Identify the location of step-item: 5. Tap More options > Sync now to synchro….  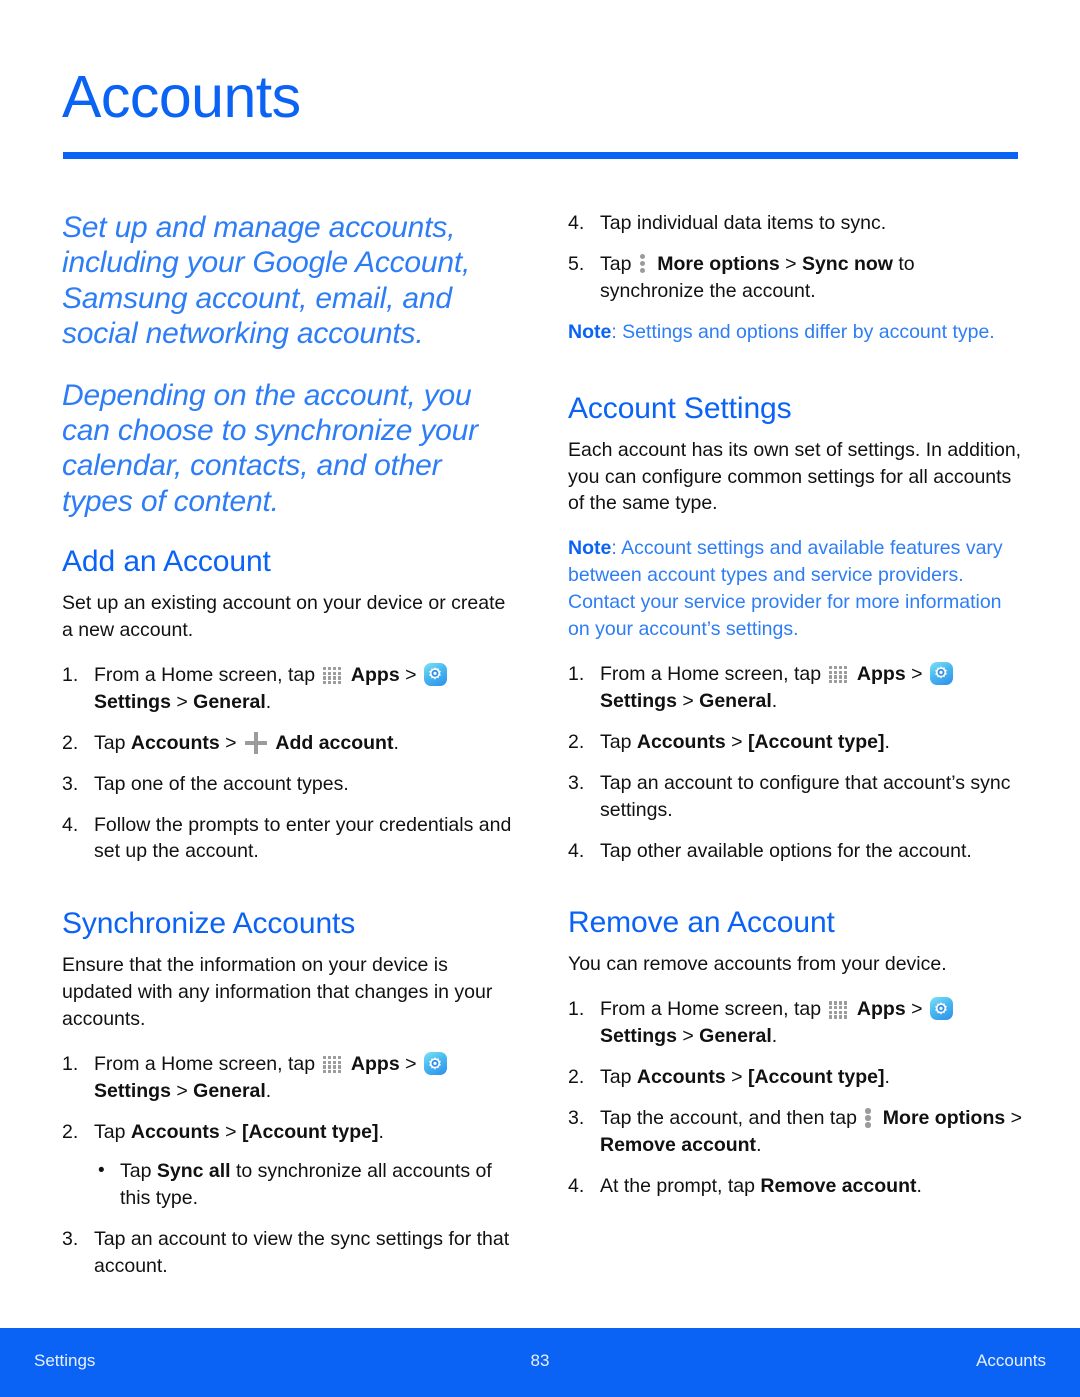
(795, 278).